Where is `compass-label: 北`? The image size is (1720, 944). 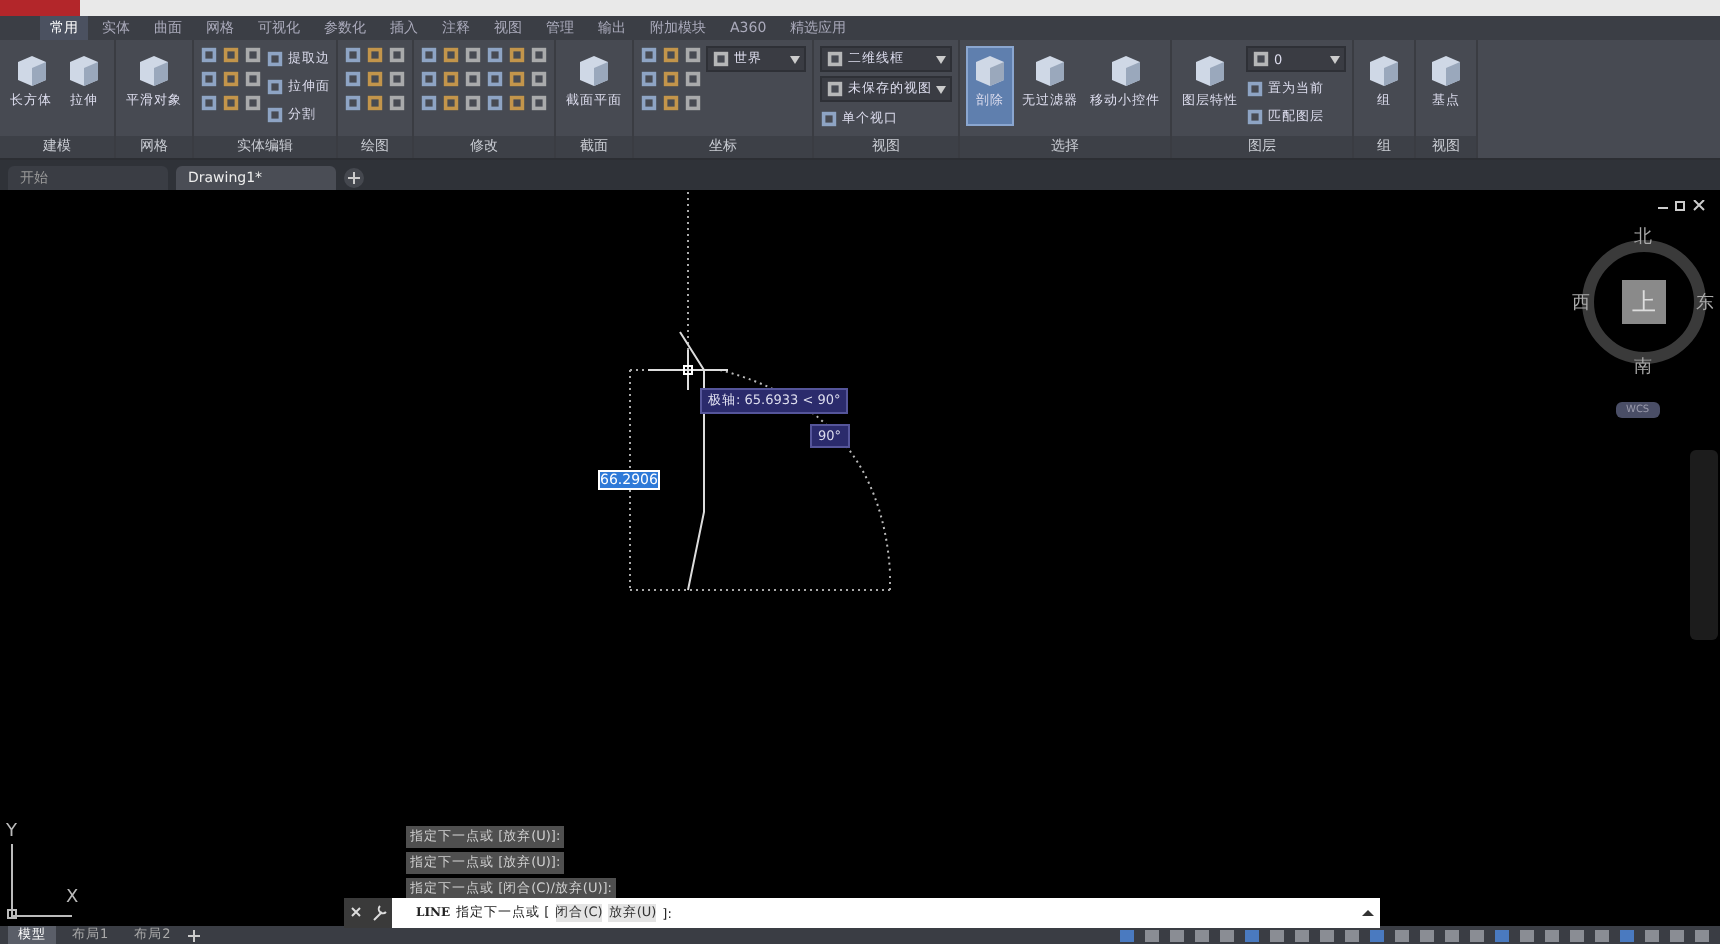 compass-label: 北 is located at coordinates (1643, 237).